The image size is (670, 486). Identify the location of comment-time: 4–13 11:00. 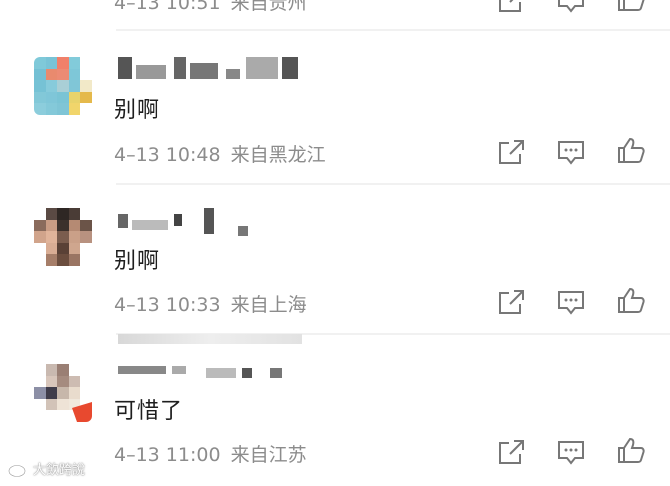
(167, 455).